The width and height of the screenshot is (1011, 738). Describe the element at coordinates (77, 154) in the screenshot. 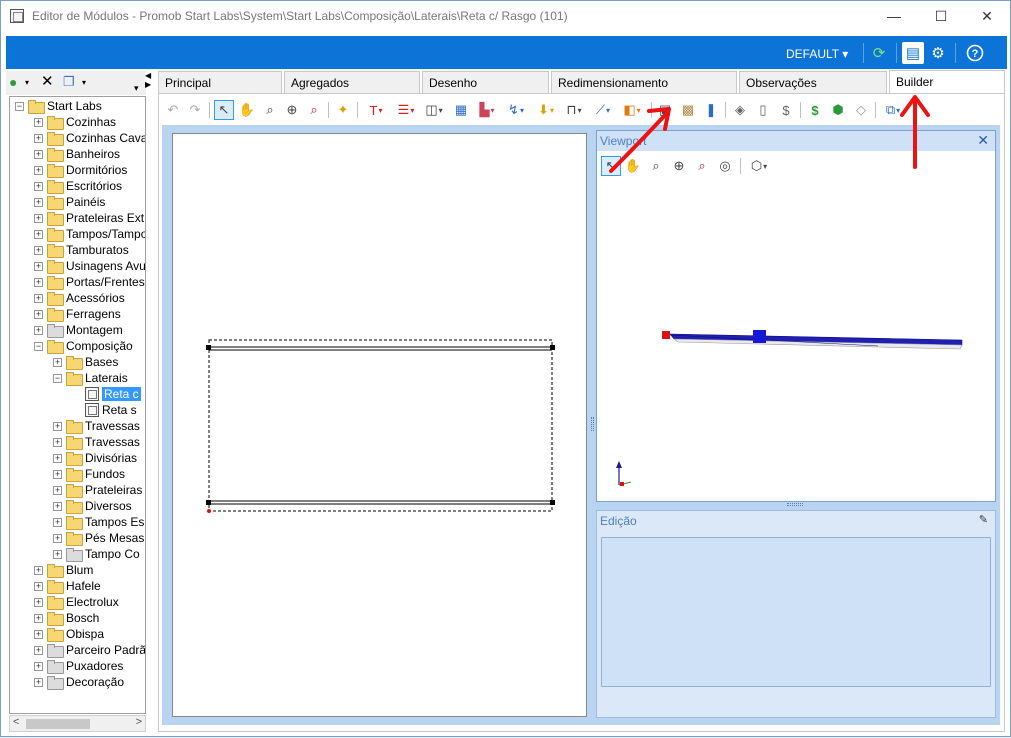

I see `tree-item: + Banheiros` at that location.